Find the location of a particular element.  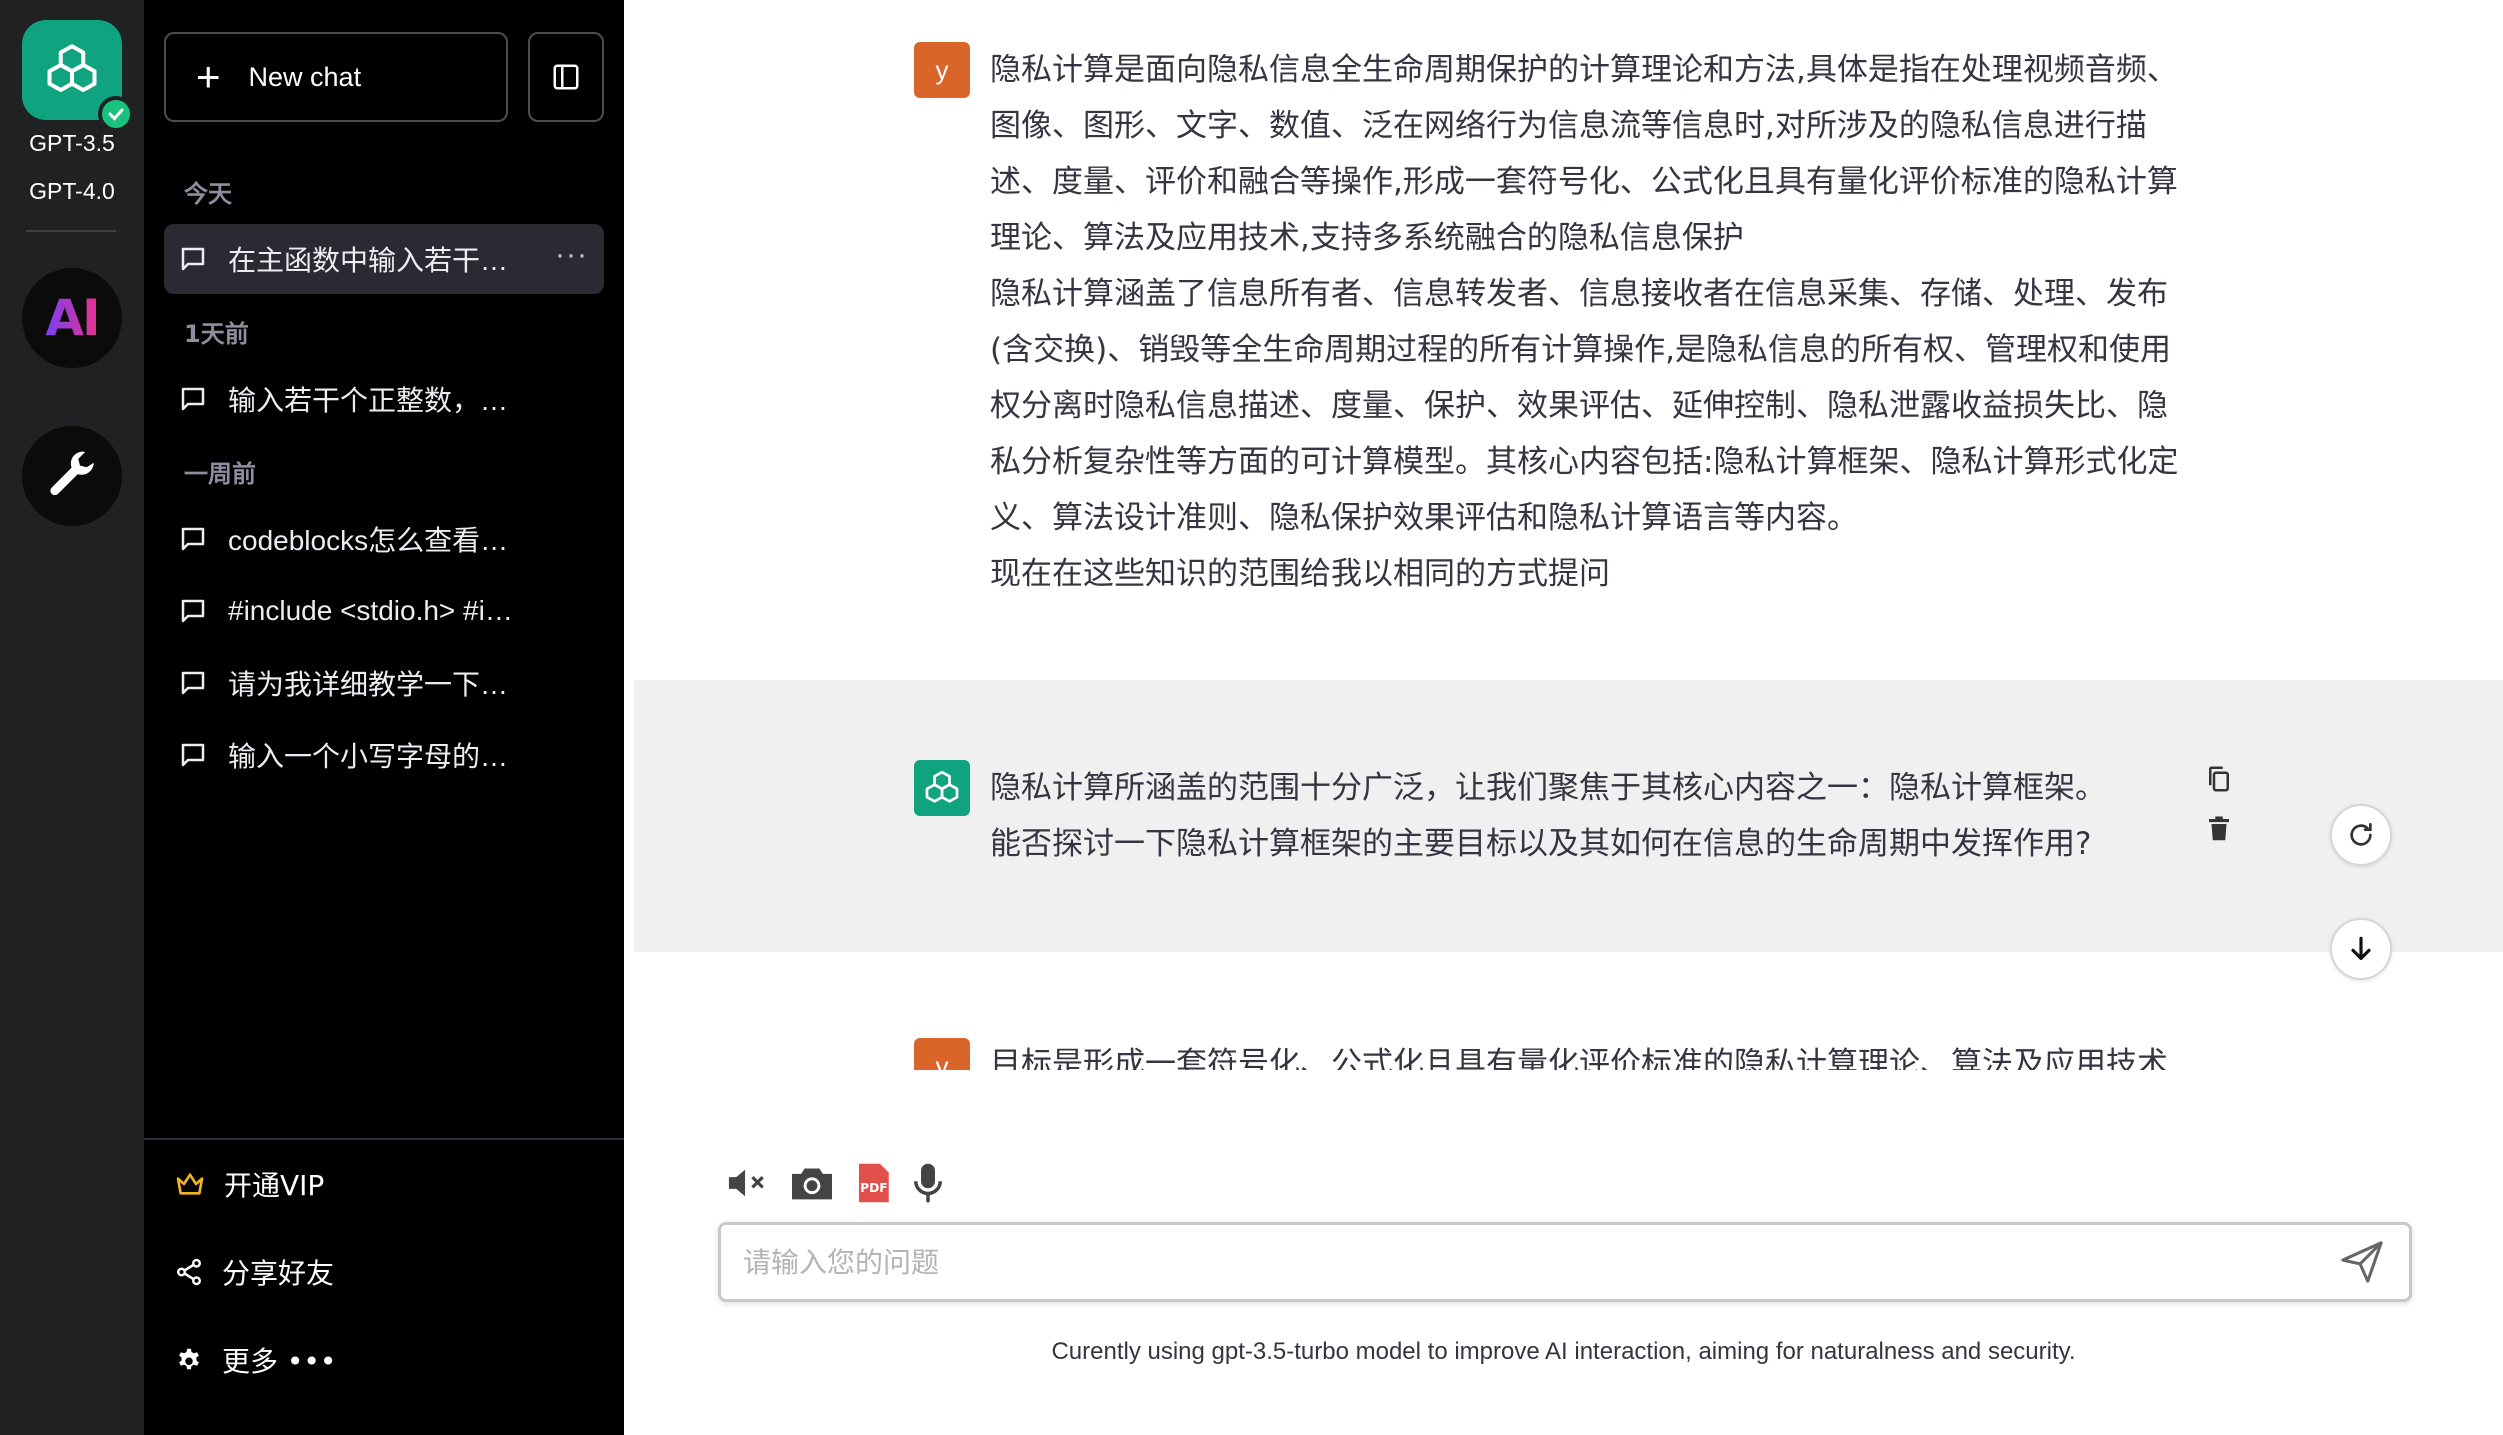

camera-button is located at coordinates (812, 1185).